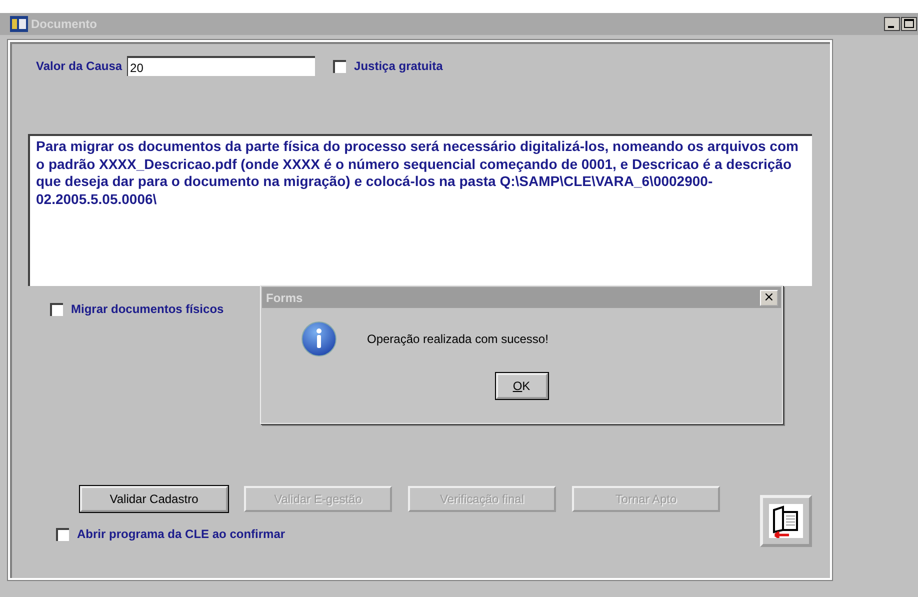  I want to click on input-field: 20, so click(221, 66).